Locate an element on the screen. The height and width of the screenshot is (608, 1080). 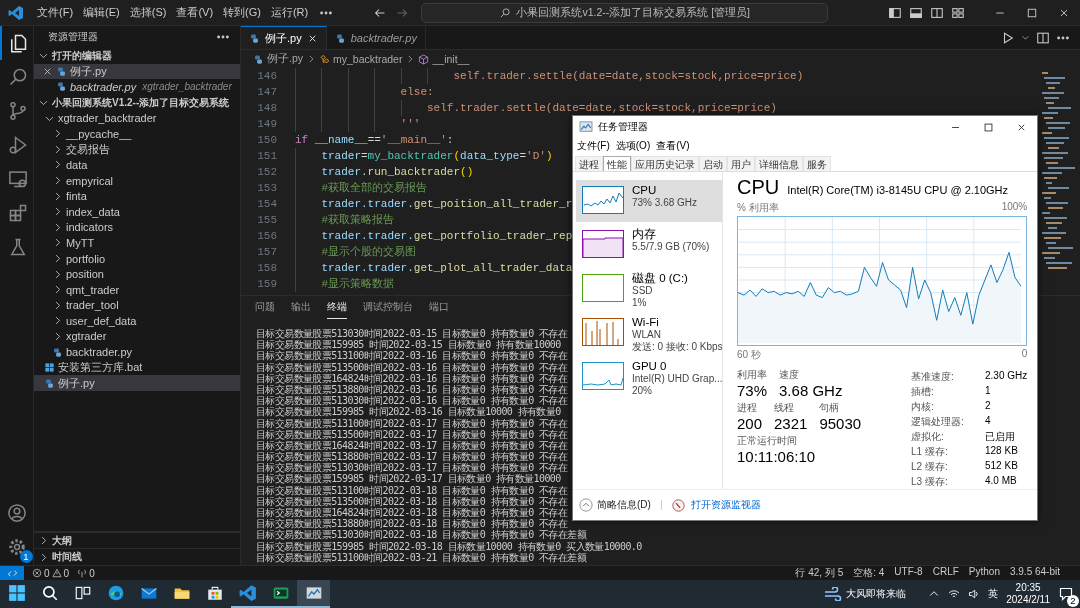
folder-item: user_def_data is located at coordinates (137, 321).